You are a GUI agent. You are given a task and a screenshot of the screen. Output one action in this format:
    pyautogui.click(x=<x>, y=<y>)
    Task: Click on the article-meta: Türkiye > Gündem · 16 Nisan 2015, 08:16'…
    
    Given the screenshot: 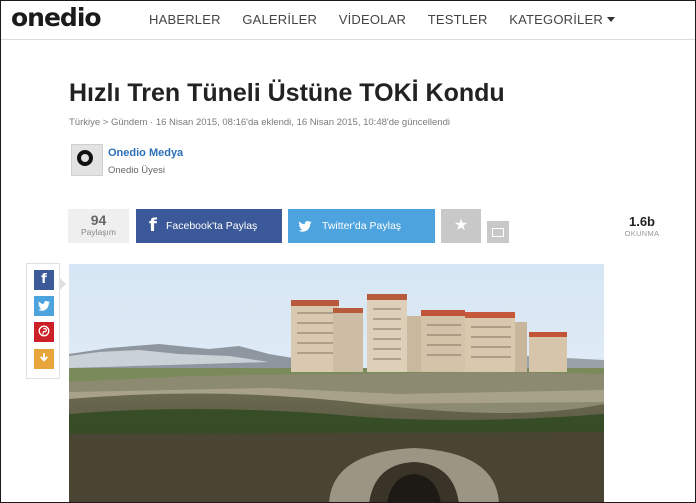 What is the action you would take?
    pyautogui.click(x=259, y=122)
    